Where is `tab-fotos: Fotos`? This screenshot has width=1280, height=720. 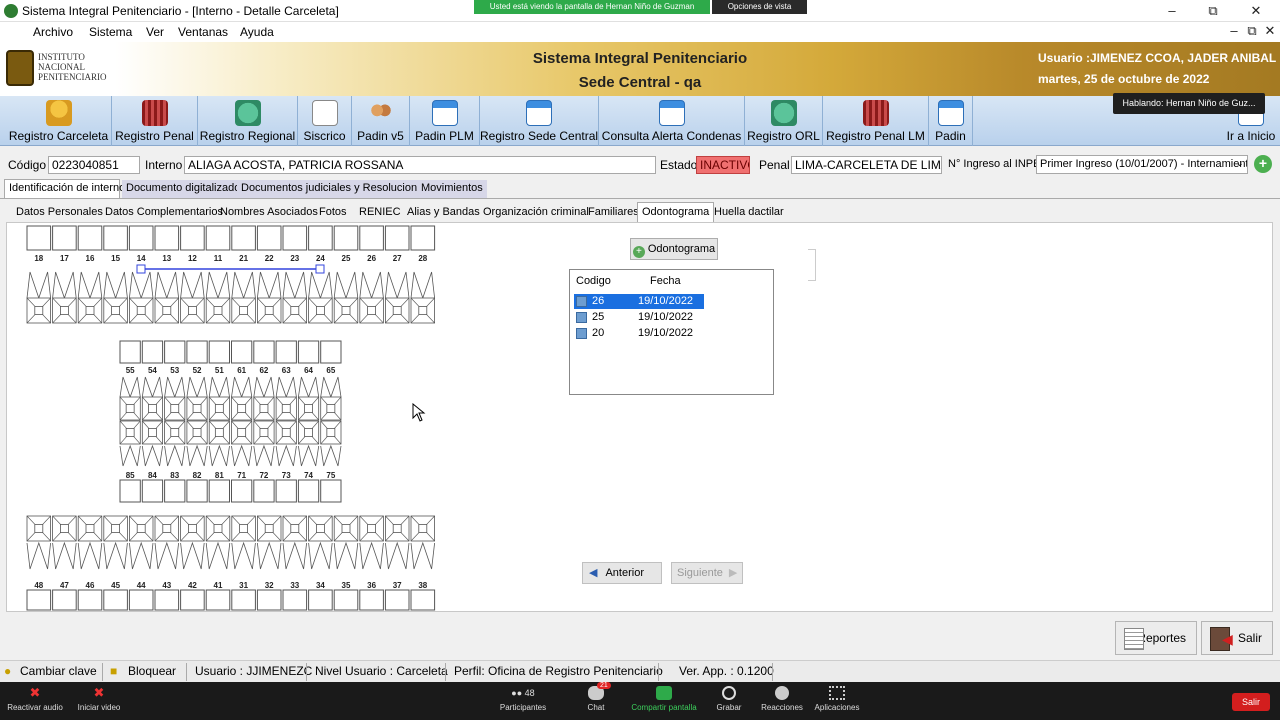
tab-fotos: Fotos is located at coordinates (333, 213).